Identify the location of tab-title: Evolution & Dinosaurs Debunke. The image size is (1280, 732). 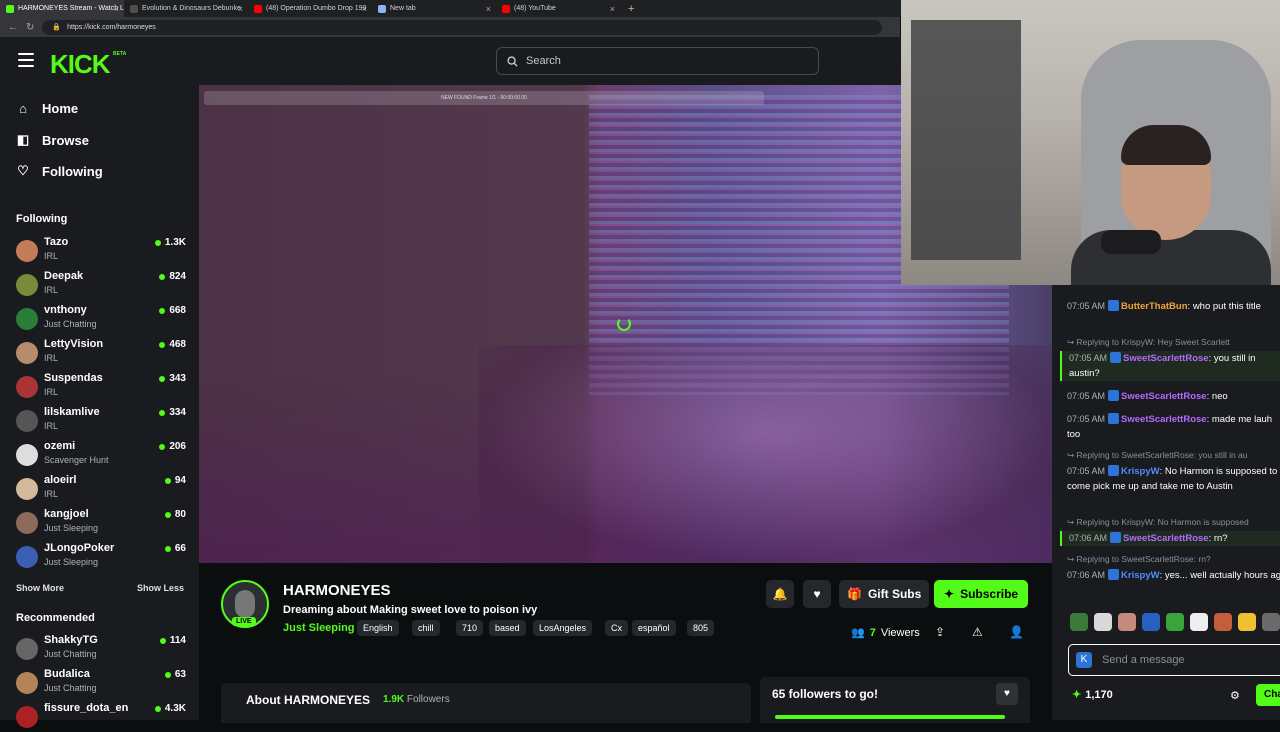
(191, 8).